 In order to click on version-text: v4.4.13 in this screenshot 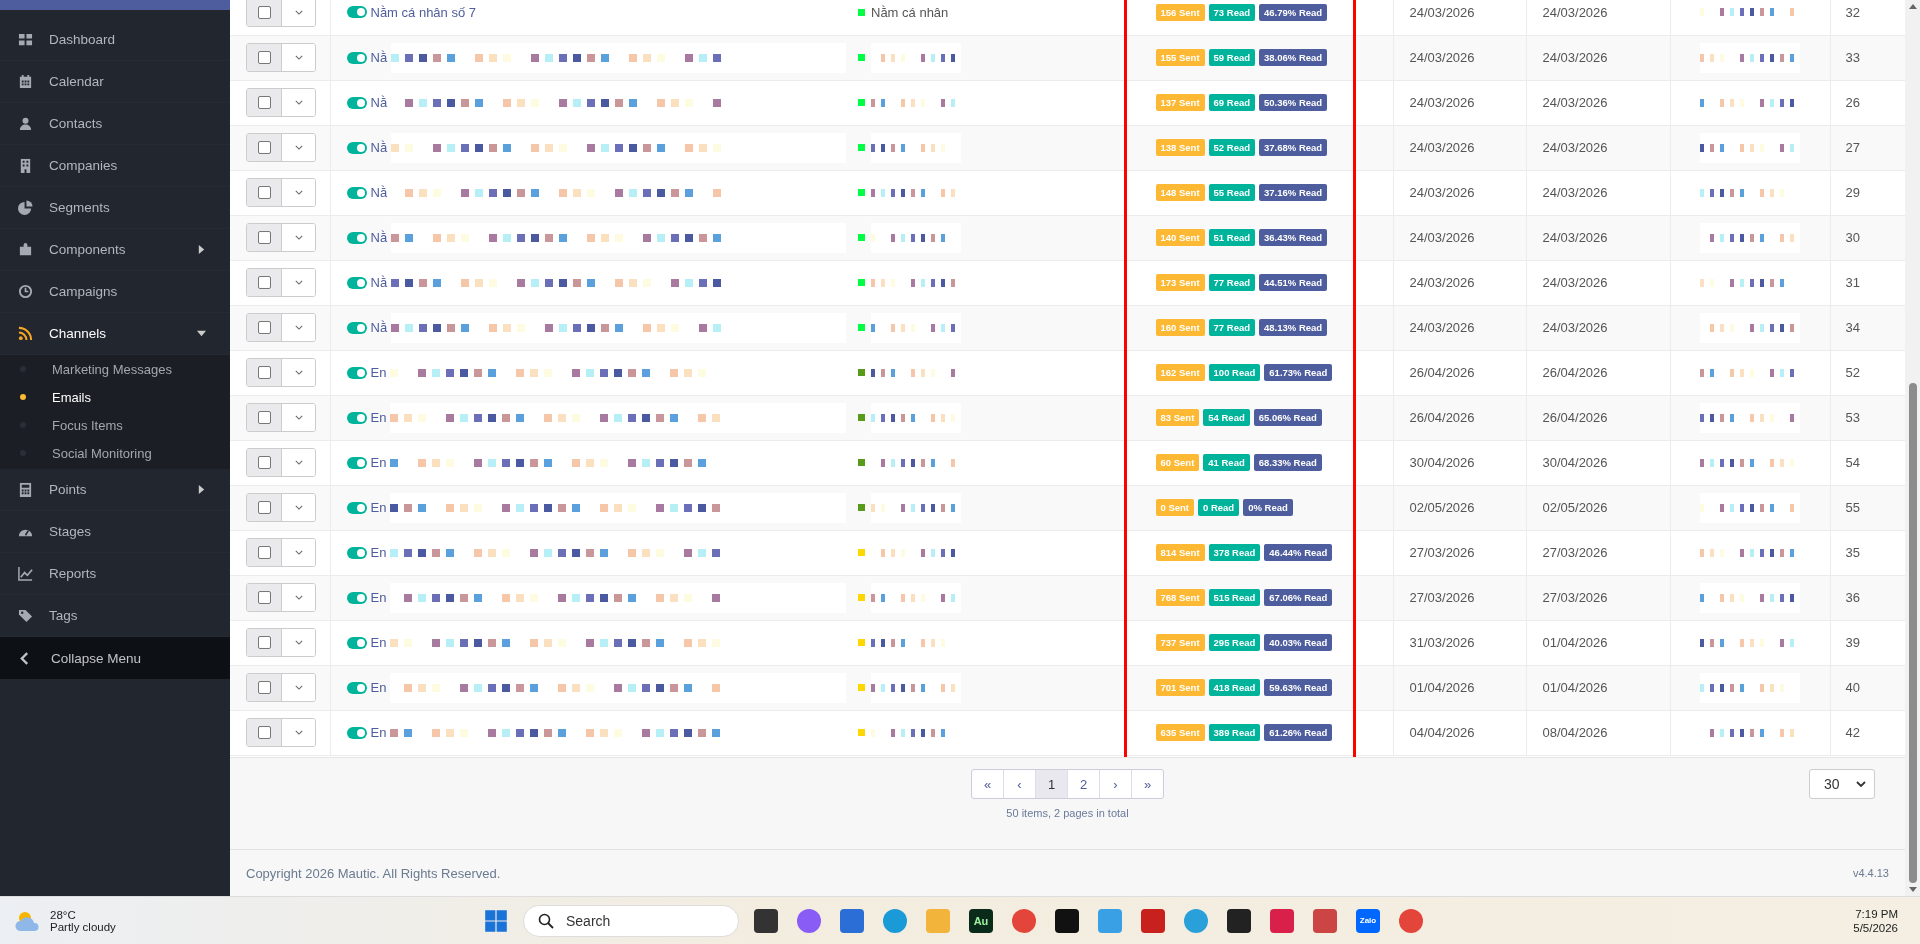, I will do `click(1870, 873)`.